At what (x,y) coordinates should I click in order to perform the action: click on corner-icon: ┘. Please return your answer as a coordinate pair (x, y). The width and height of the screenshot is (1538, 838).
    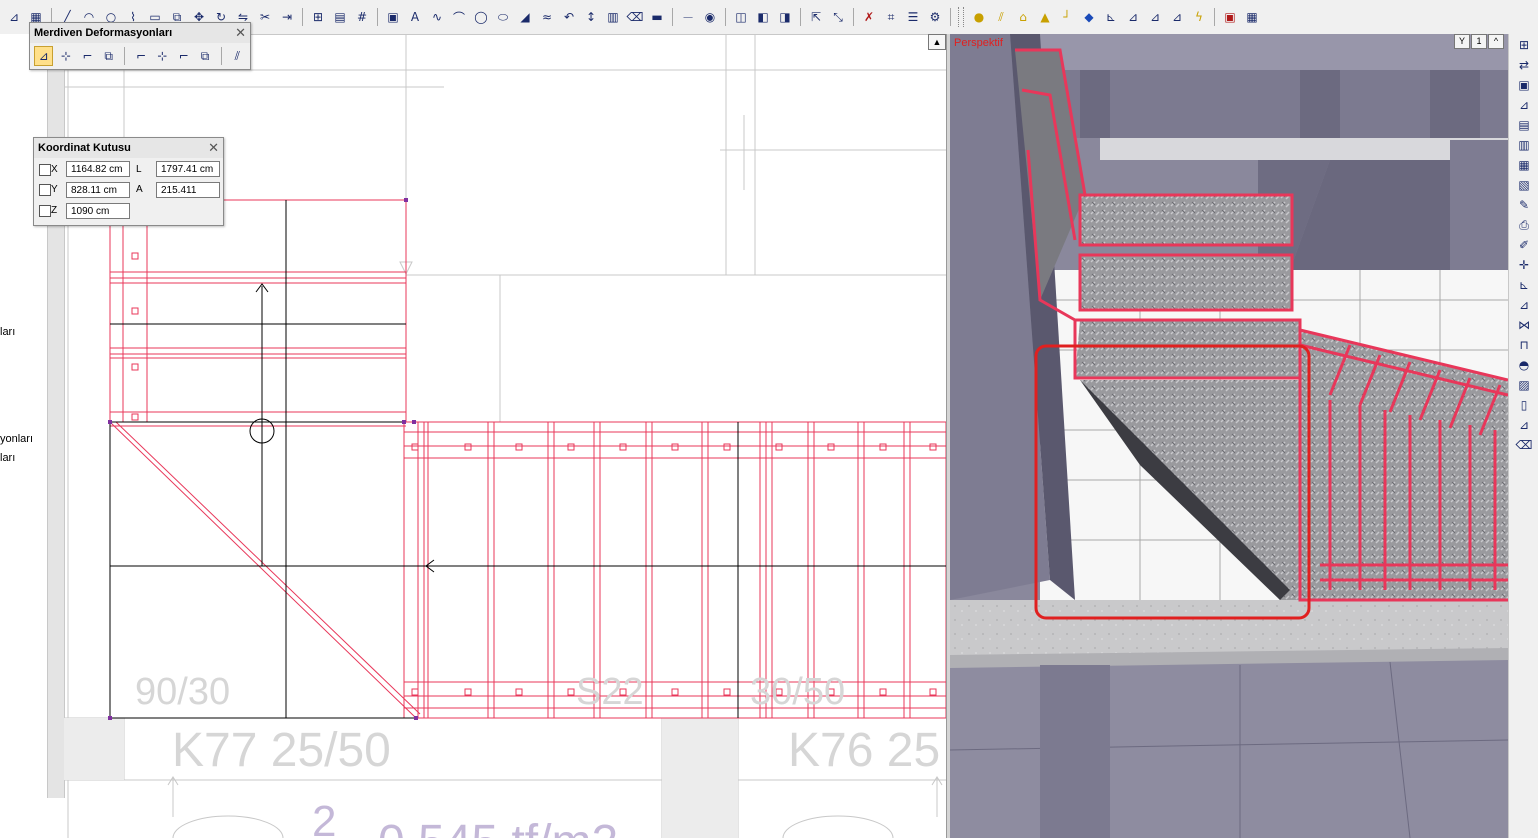
    Looking at the image, I should click on (1067, 17).